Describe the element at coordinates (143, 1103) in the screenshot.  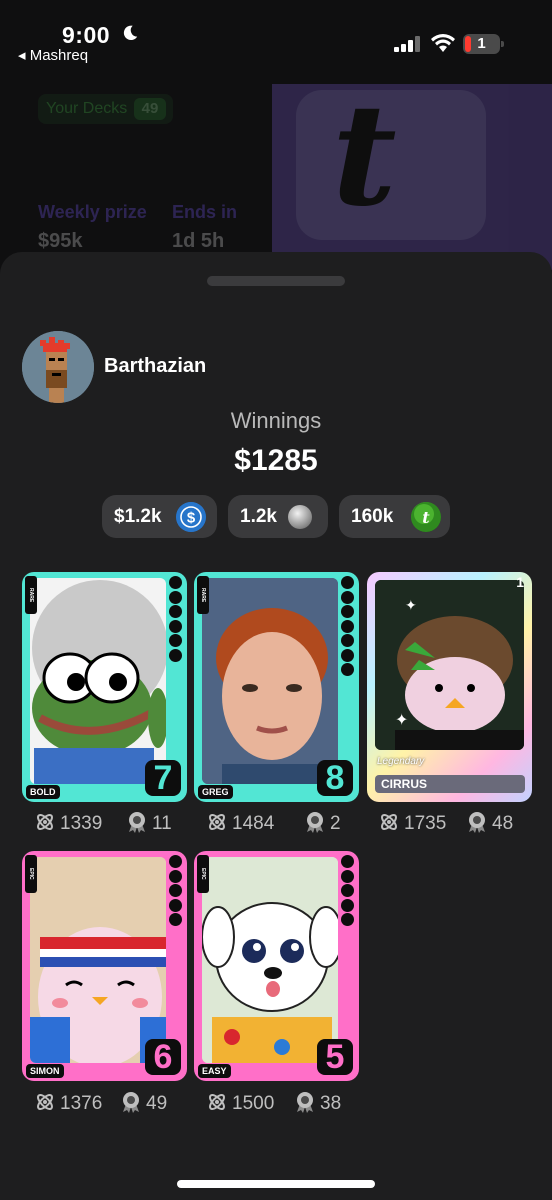
I see `card-medals-simon: 49` at that location.